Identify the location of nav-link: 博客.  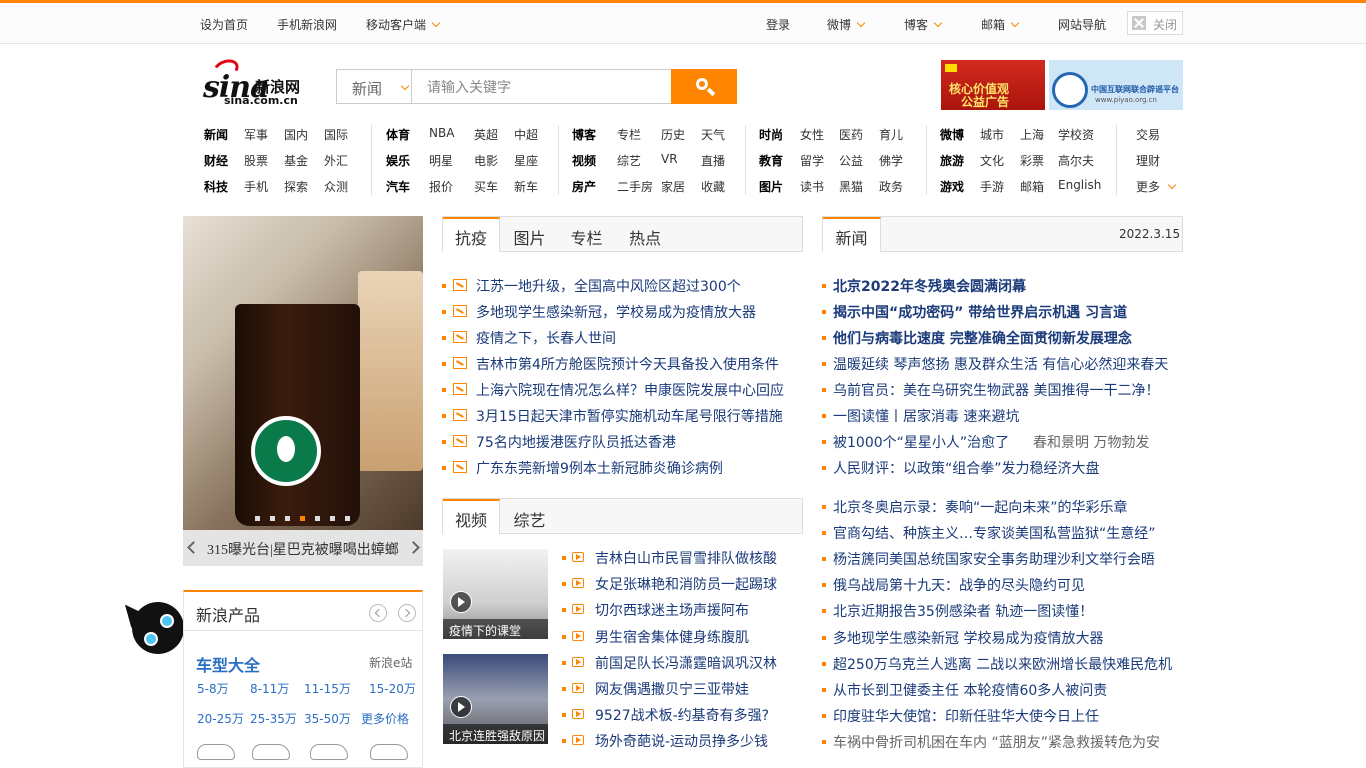
(584, 134).